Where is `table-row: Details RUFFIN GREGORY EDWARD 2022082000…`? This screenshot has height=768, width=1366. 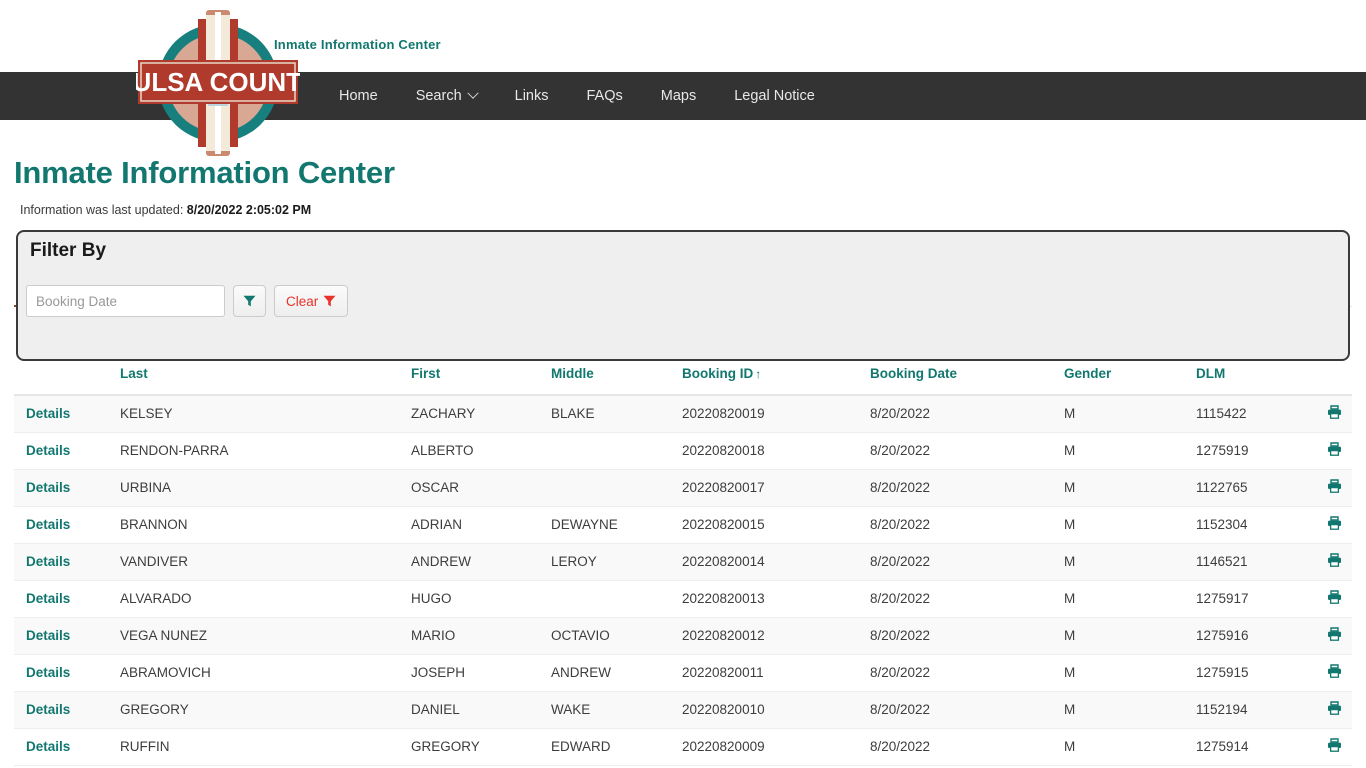
table-row: Details RUFFIN GREGORY EDWARD 2022082000… is located at coordinates (683, 747).